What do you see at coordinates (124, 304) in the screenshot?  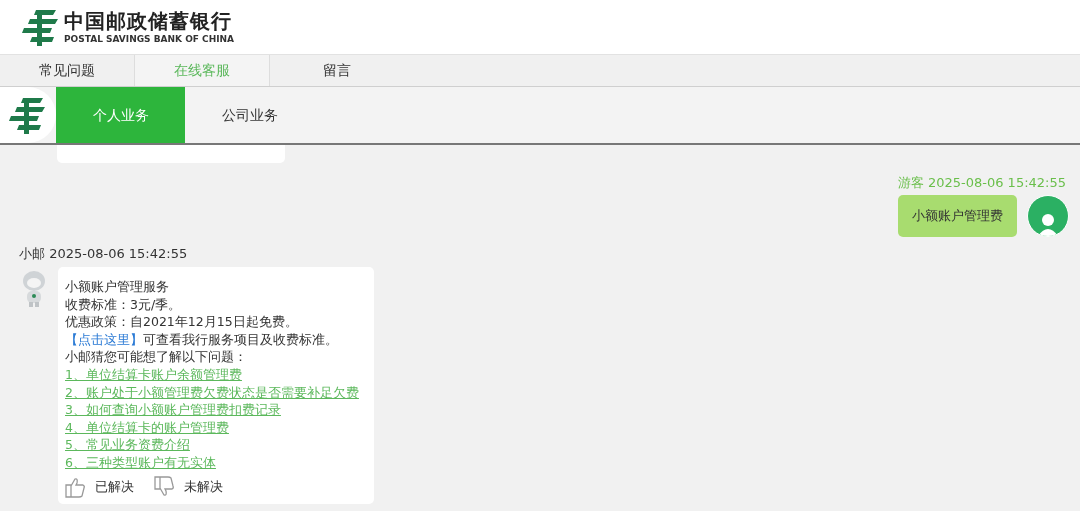 I see `message-text: 收费标准：3元/季。` at bounding box center [124, 304].